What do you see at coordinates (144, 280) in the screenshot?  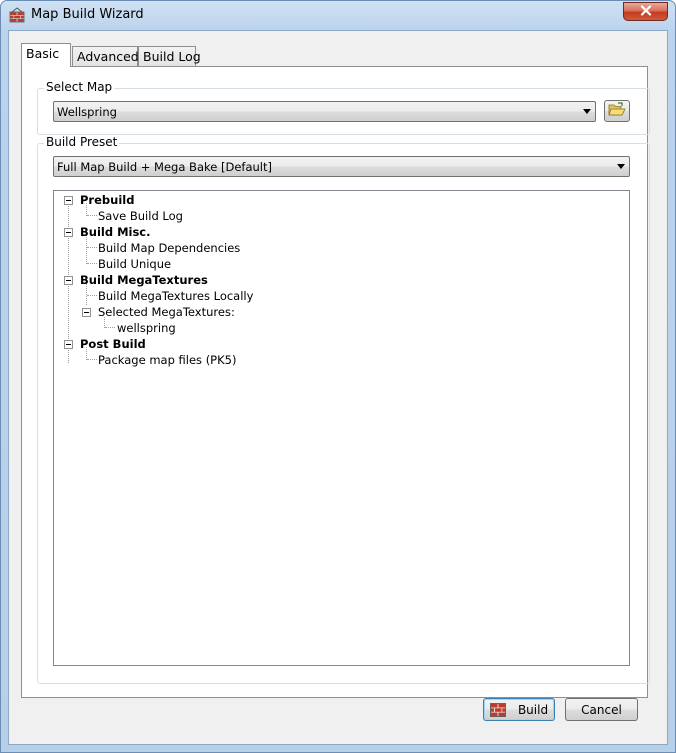 I see `tree-item-build-megatextures: Build MegaTextures` at bounding box center [144, 280].